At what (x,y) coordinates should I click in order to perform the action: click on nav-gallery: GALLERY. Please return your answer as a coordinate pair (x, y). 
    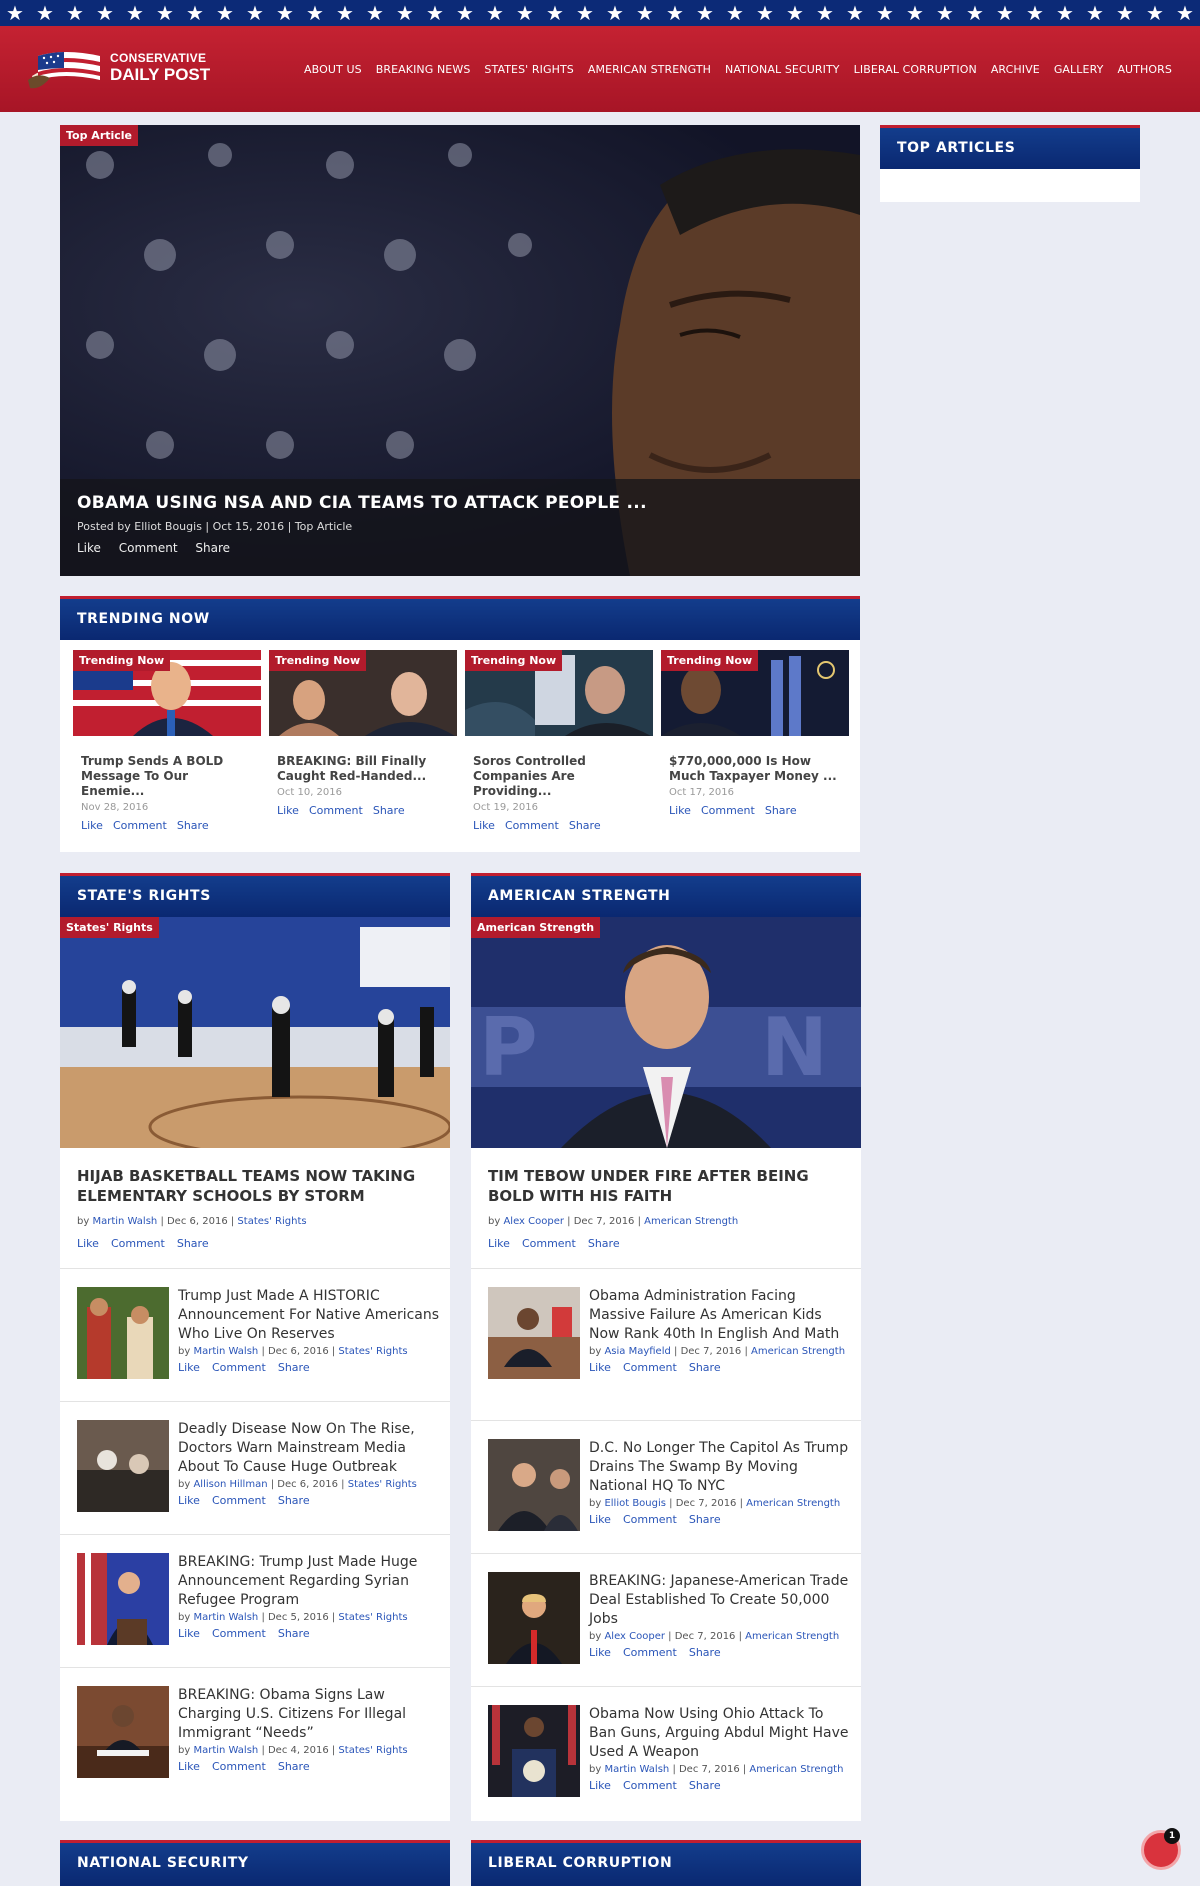
    Looking at the image, I should click on (1079, 69).